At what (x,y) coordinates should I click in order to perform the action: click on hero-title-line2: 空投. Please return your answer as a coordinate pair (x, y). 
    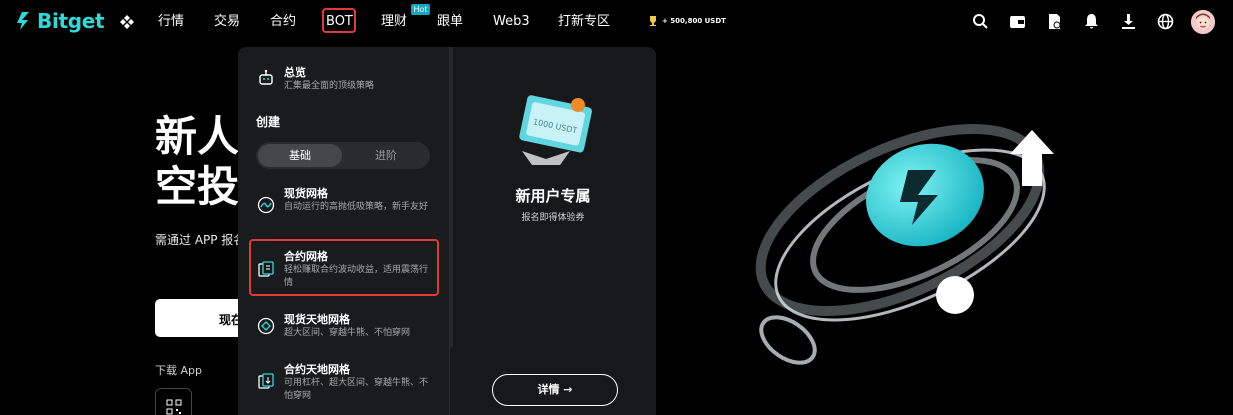
    Looking at the image, I should click on (197, 186).